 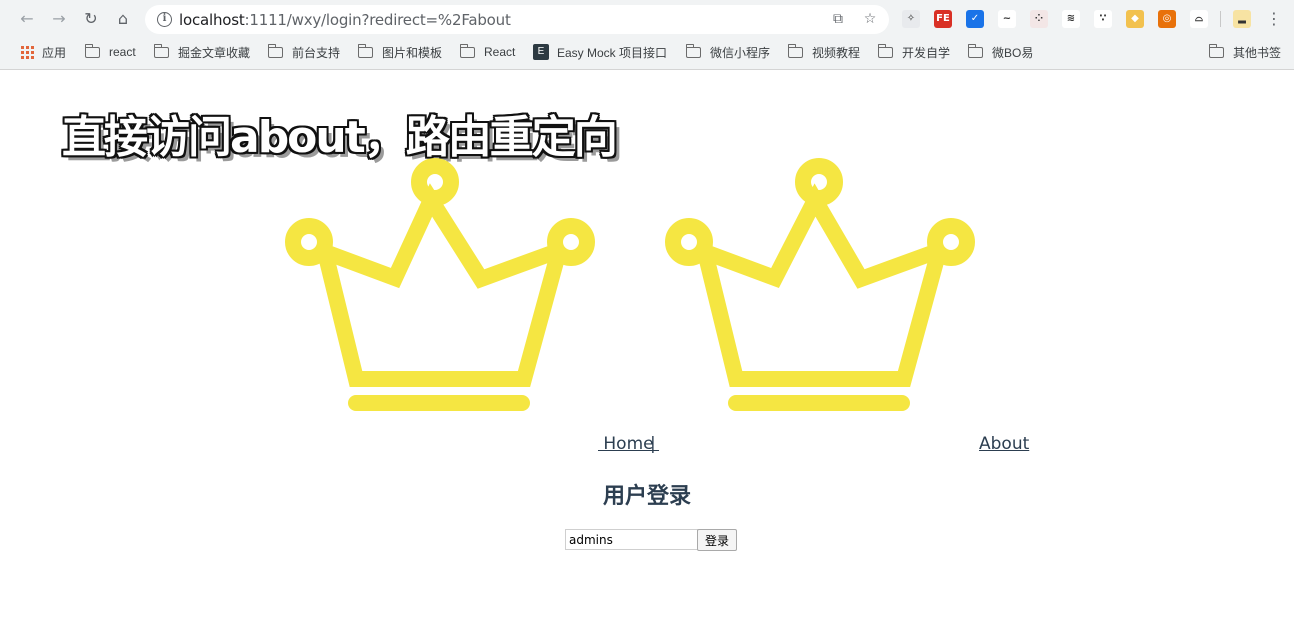 What do you see at coordinates (1220, 19) in the screenshot?
I see `toolbar-divider` at bounding box center [1220, 19].